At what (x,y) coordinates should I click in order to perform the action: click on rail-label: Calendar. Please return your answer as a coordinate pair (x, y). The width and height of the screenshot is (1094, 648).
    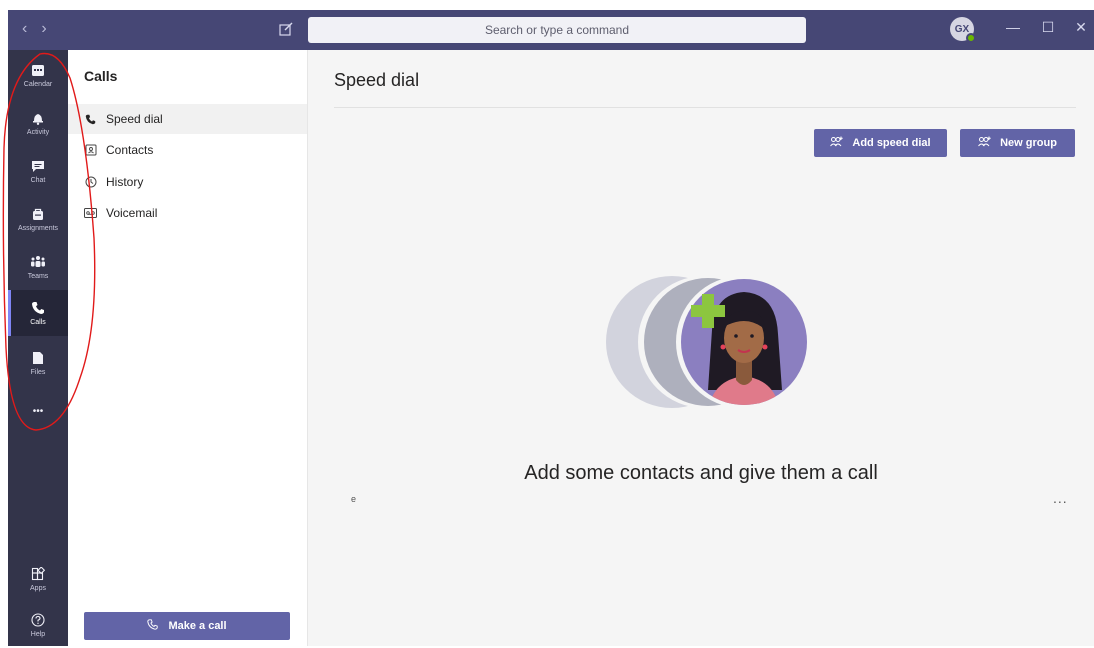
    Looking at the image, I should click on (38, 84).